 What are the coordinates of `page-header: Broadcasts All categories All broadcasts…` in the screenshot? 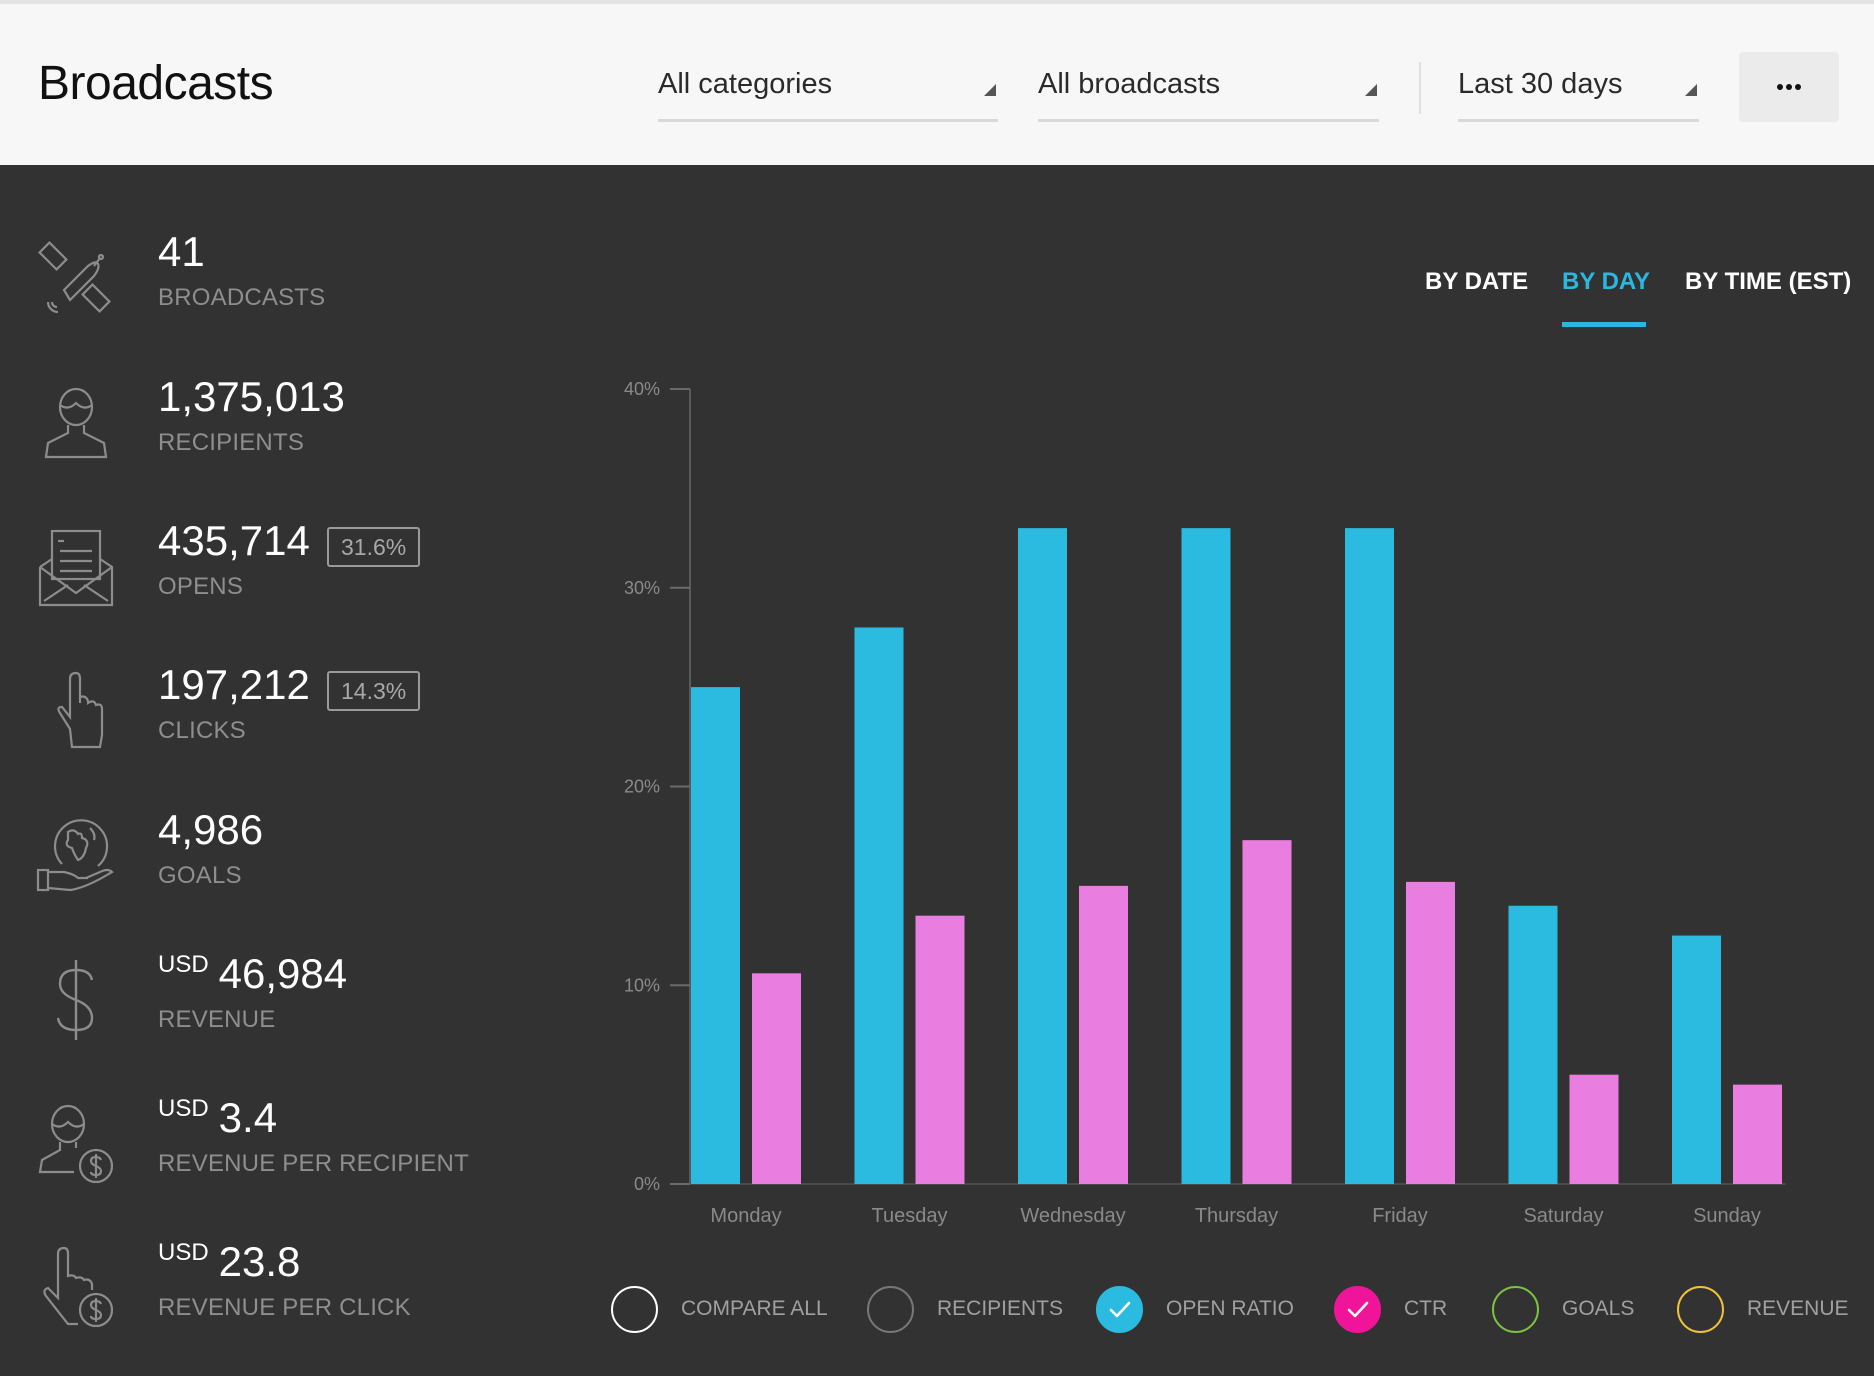 It's located at (937, 84).